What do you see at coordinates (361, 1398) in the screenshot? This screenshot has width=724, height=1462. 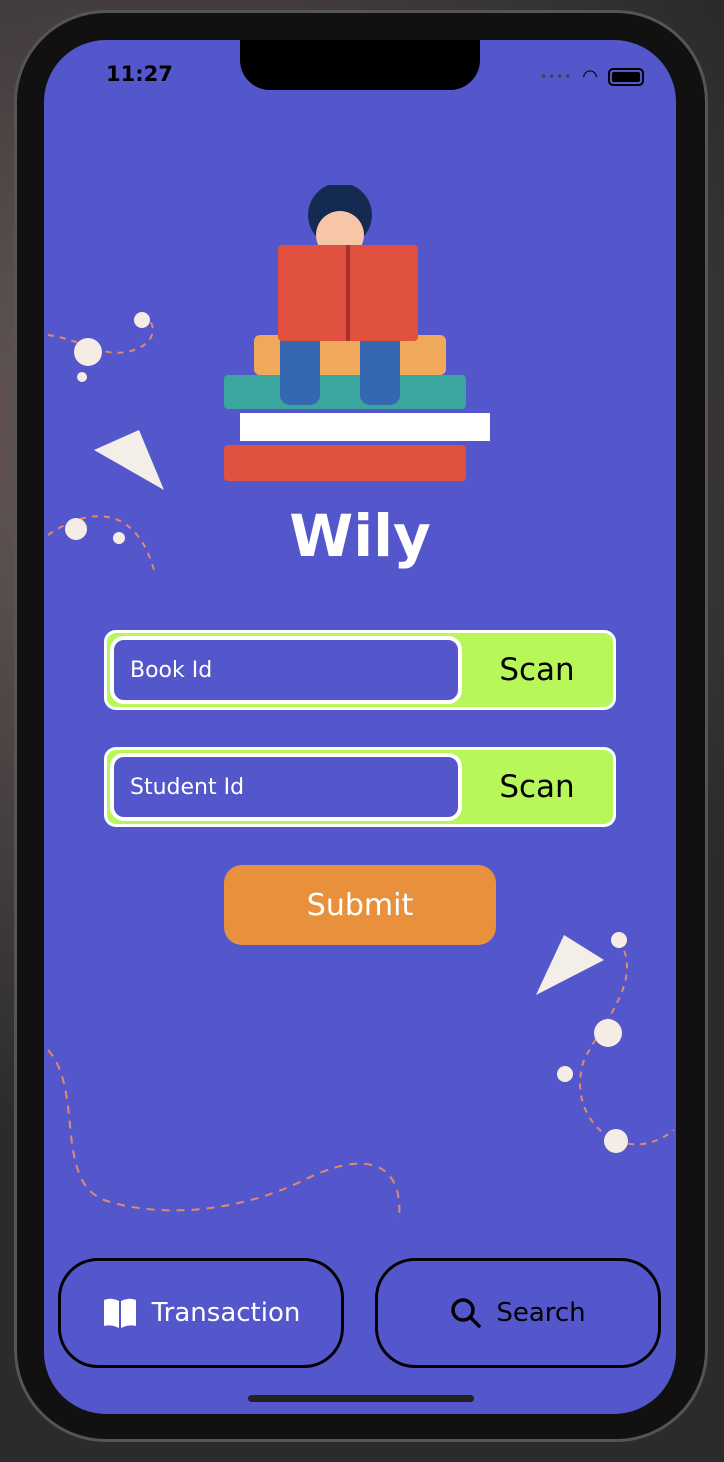 I see `home-indicator` at bounding box center [361, 1398].